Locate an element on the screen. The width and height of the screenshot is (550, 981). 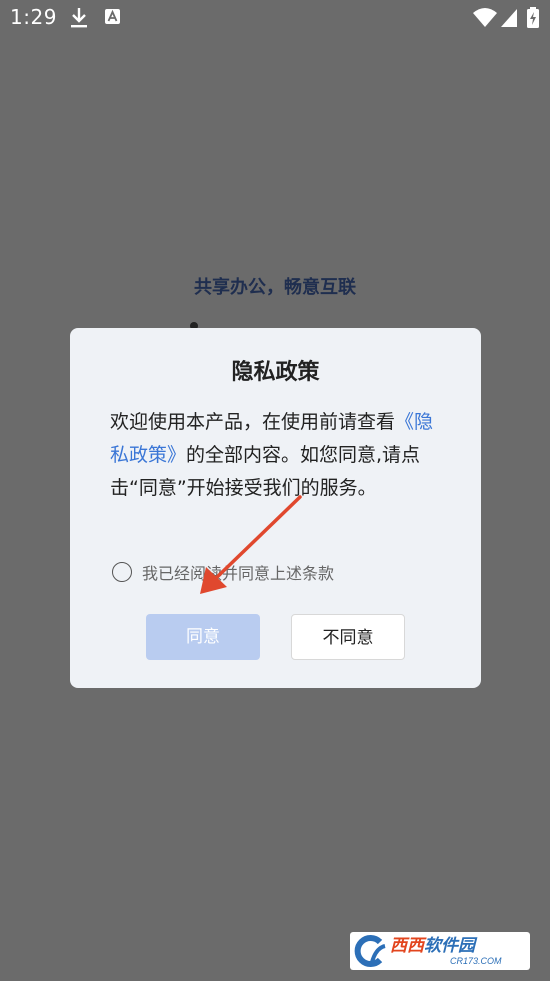
watermark-xixi: 西西 is located at coordinates (407, 945).